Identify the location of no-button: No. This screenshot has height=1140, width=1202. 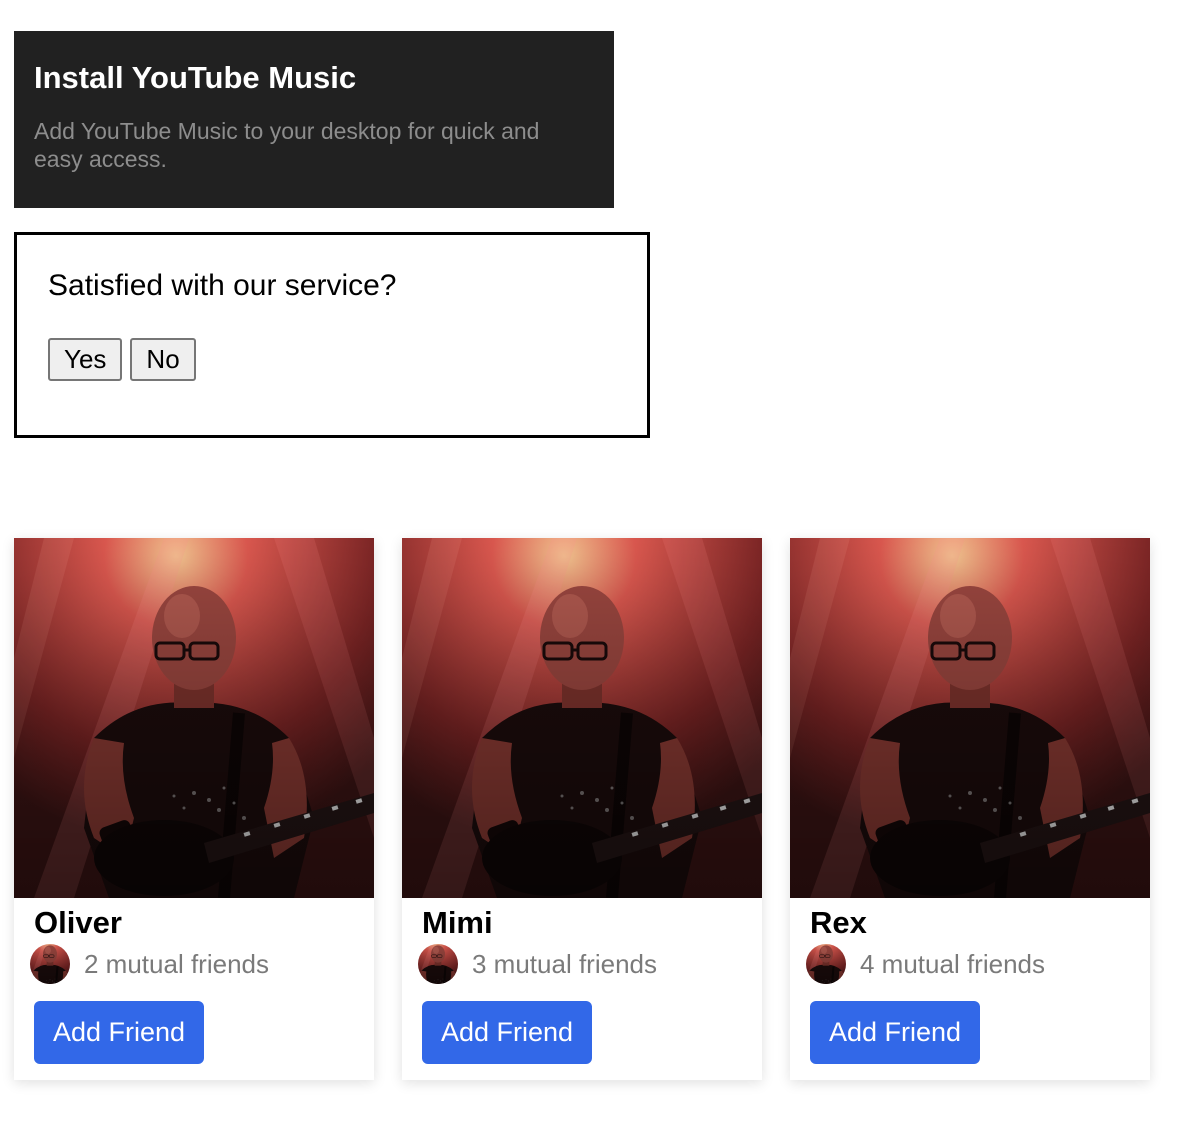
(163, 359).